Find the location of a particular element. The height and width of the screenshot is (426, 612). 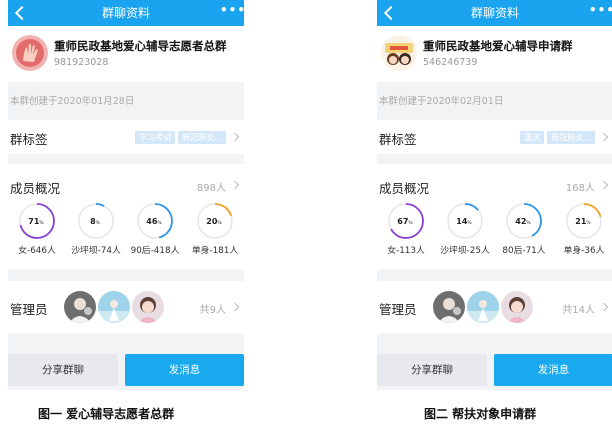

stat-rings: 67% 女-113人 14% 沙坪坝-25人 42% 80后-71人 21% 单身-36人 is located at coordinates (494, 234).